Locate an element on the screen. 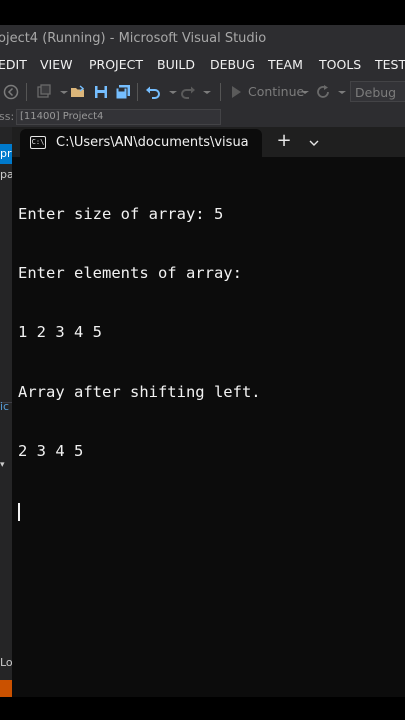 The image size is (405, 720). side-panel-text: ic is located at coordinates (5, 406).